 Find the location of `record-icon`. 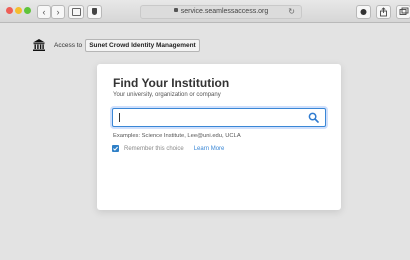

record-icon is located at coordinates (363, 12).